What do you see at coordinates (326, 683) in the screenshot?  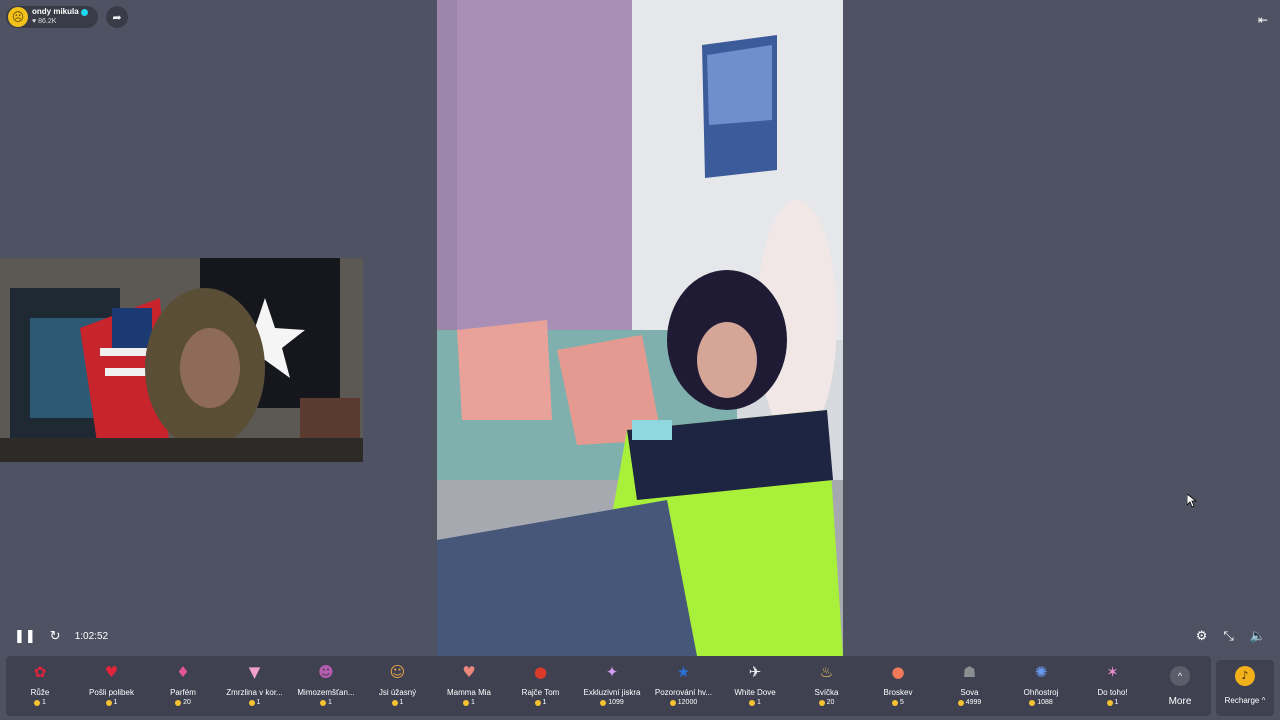 I see `gift-item: ☻ Mimozemšťan... 1` at bounding box center [326, 683].